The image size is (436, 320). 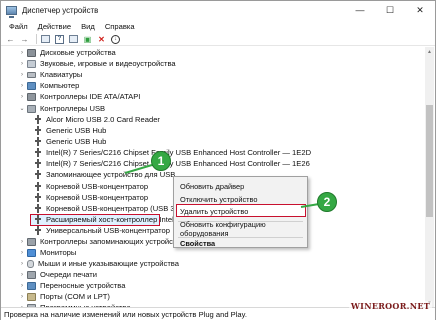 I want to click on tree-item-label: Alcor Micro USB 2.0 Card Reader, so click(x=103, y=119).